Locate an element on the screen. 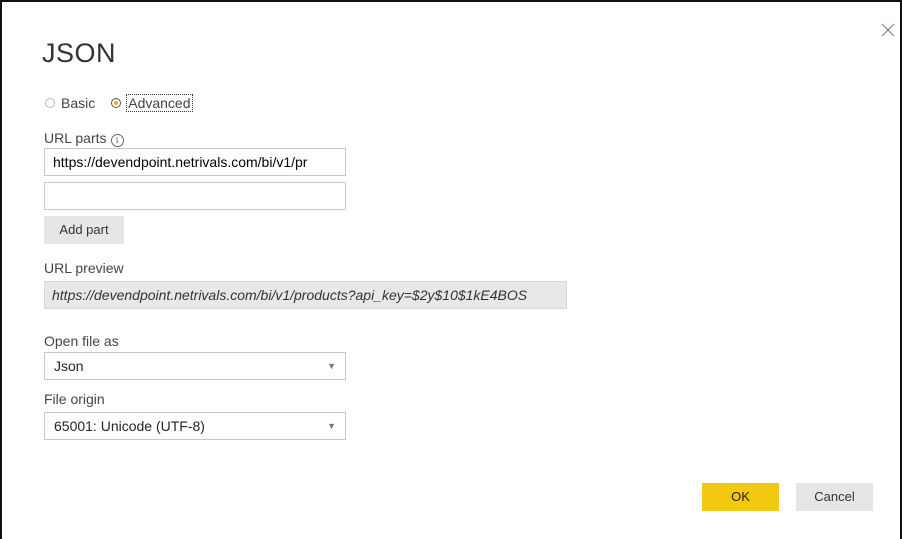 The width and height of the screenshot is (902, 539). file-origin-select: 65001: Unicode (UTF-8) ▼ is located at coordinates (195, 426).